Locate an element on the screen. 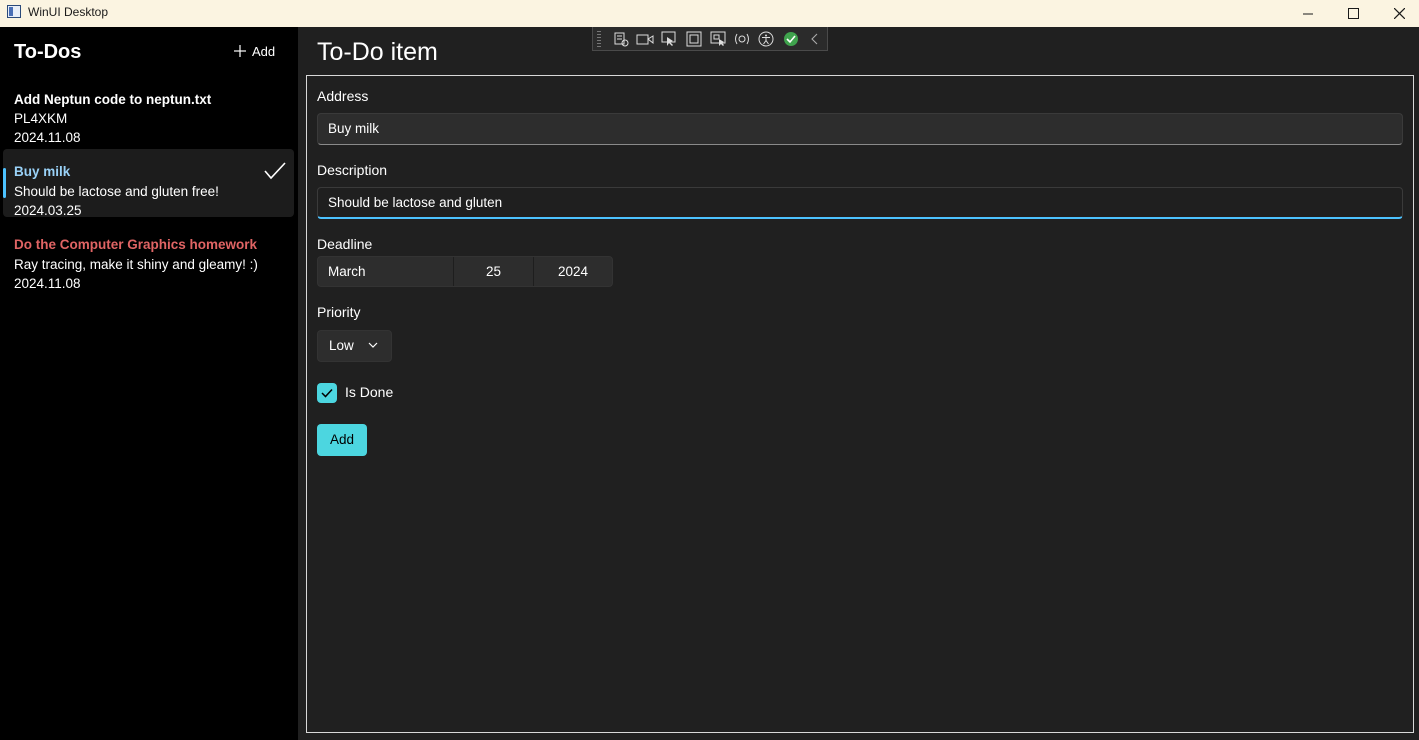  selection-indicator is located at coordinates (4, 183).